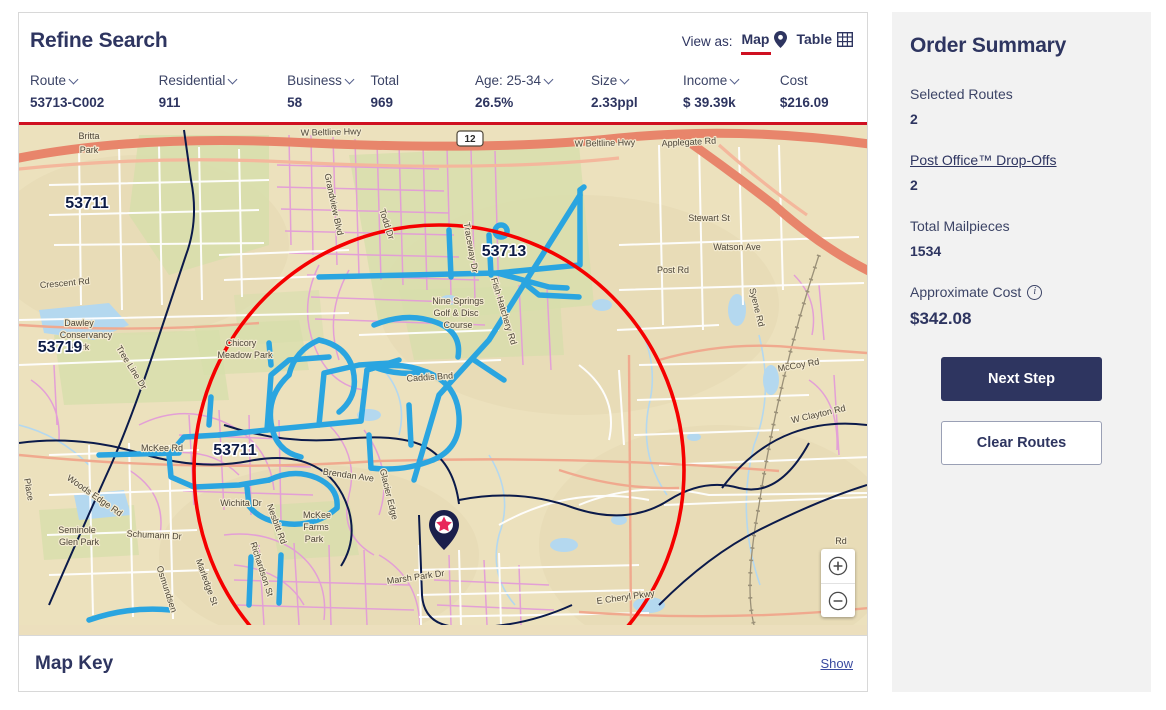 The width and height of the screenshot is (1166, 710). I want to click on filter-income: Income $ 39.39k, so click(731, 92).